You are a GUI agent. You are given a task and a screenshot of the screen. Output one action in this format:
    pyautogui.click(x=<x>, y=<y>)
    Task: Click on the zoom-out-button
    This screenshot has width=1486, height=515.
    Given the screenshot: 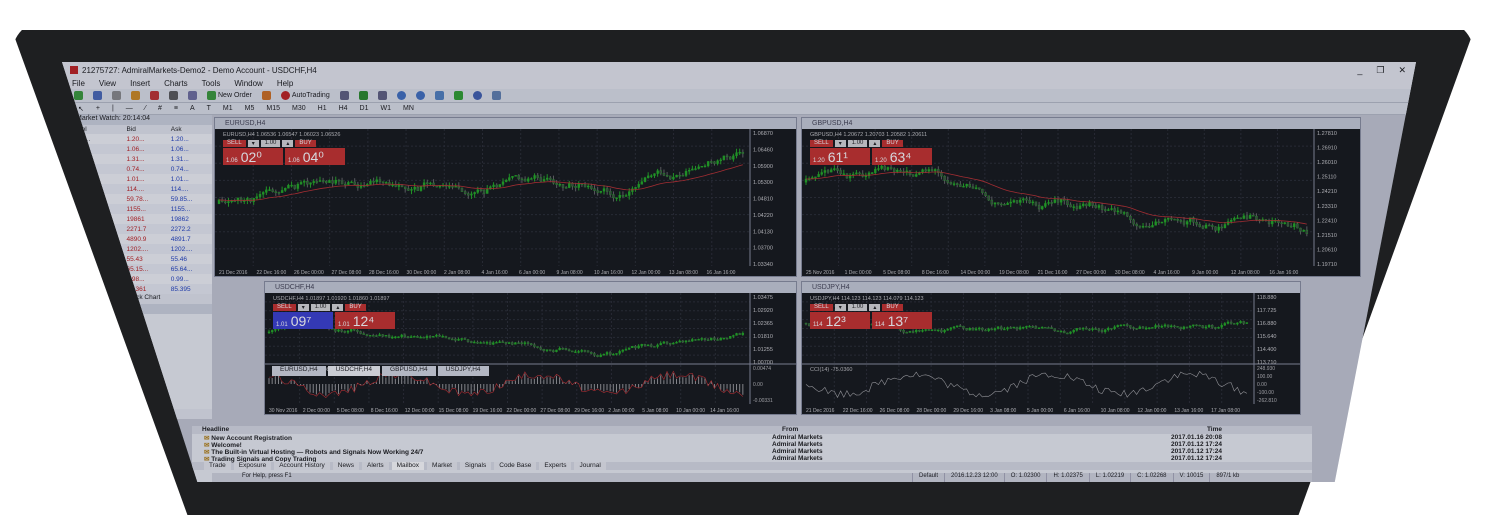 What is the action you would take?
    pyautogui.click(x=420, y=95)
    